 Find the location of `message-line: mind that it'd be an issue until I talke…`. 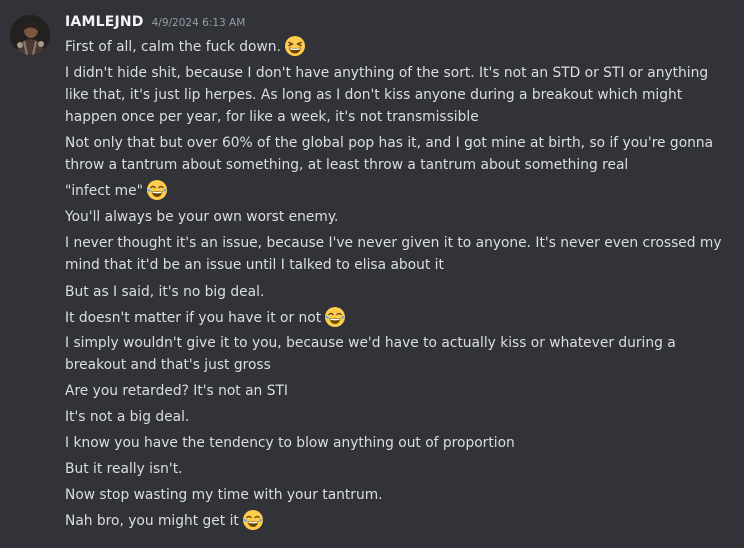

message-line: mind that it'd be an issue until I talke… is located at coordinates (400, 265).